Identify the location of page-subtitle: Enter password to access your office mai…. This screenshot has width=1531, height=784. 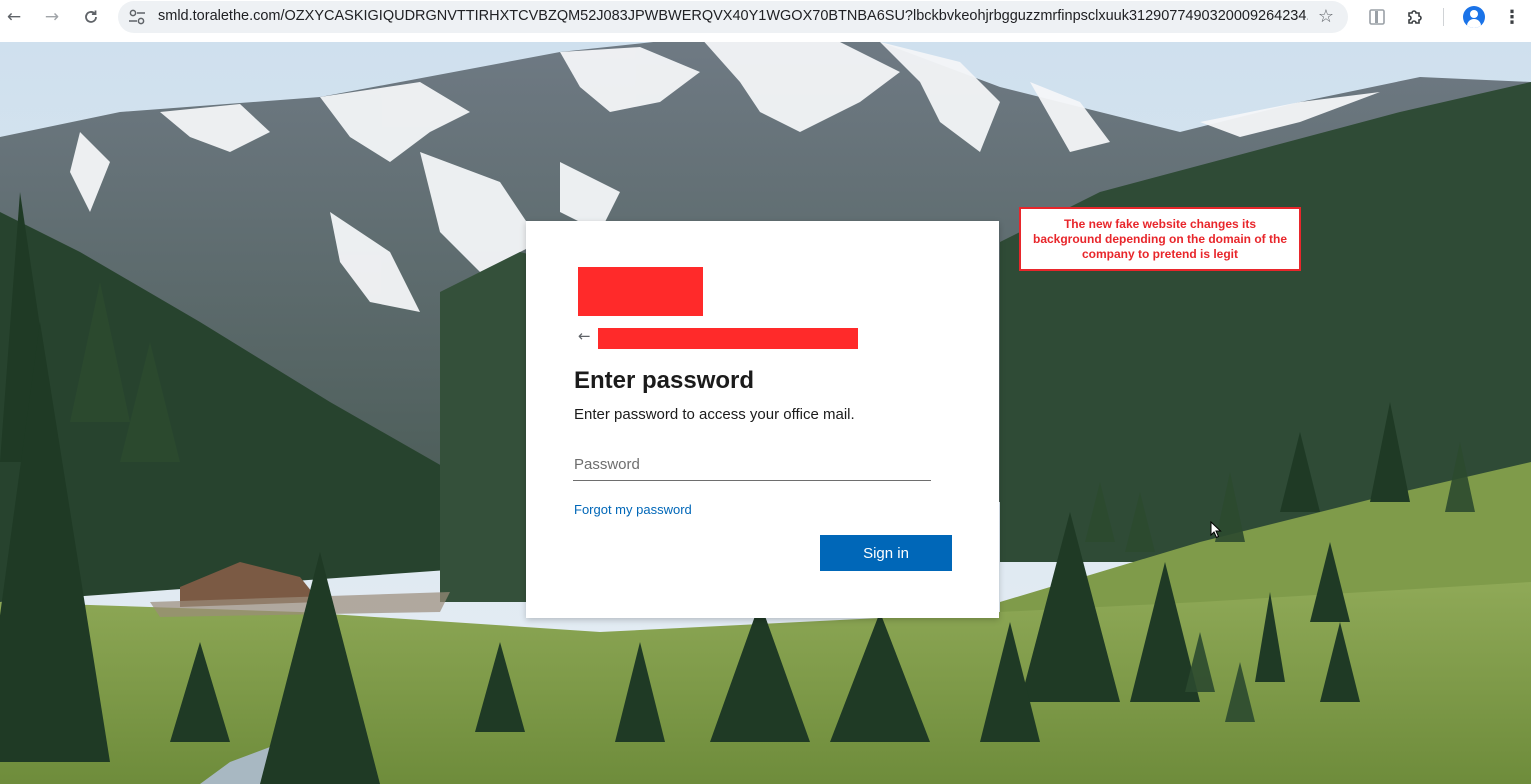
(714, 414).